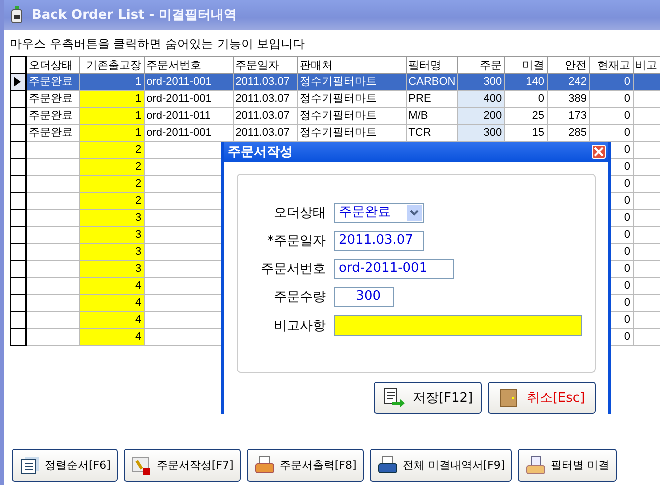  Describe the element at coordinates (599, 152) in the screenshot. I see `close-button` at that location.